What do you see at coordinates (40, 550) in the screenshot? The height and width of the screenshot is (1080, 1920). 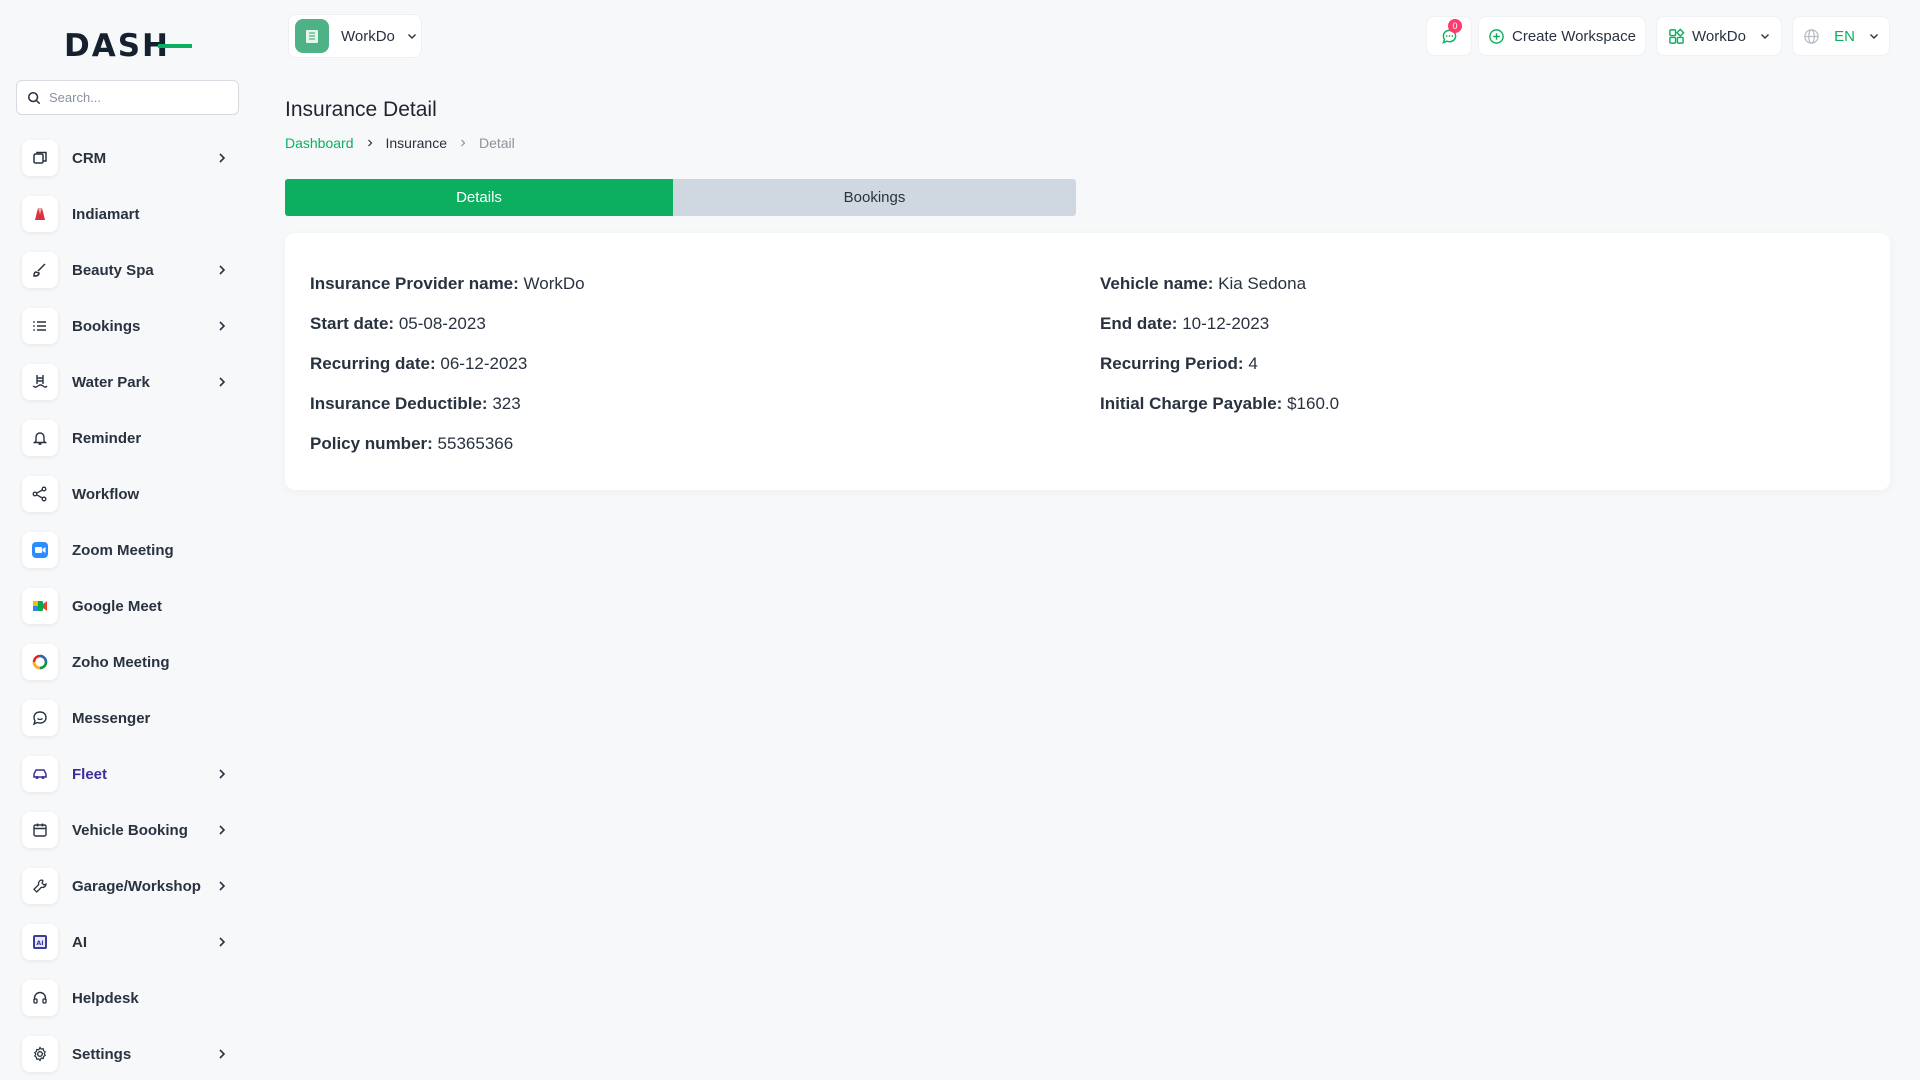 I see `zoom-logo-icon` at bounding box center [40, 550].